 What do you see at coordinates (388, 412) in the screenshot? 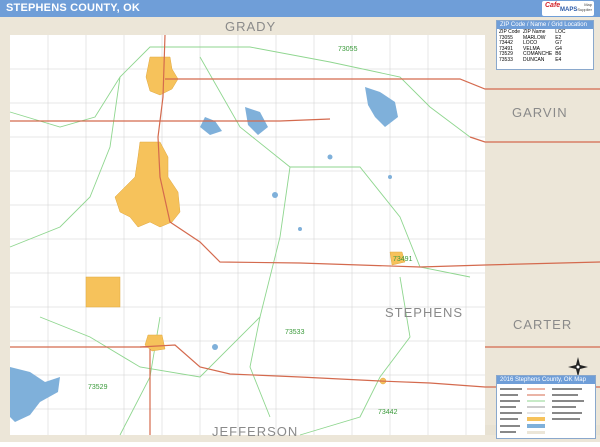
I see `zip-label-loco: 73442` at bounding box center [388, 412].